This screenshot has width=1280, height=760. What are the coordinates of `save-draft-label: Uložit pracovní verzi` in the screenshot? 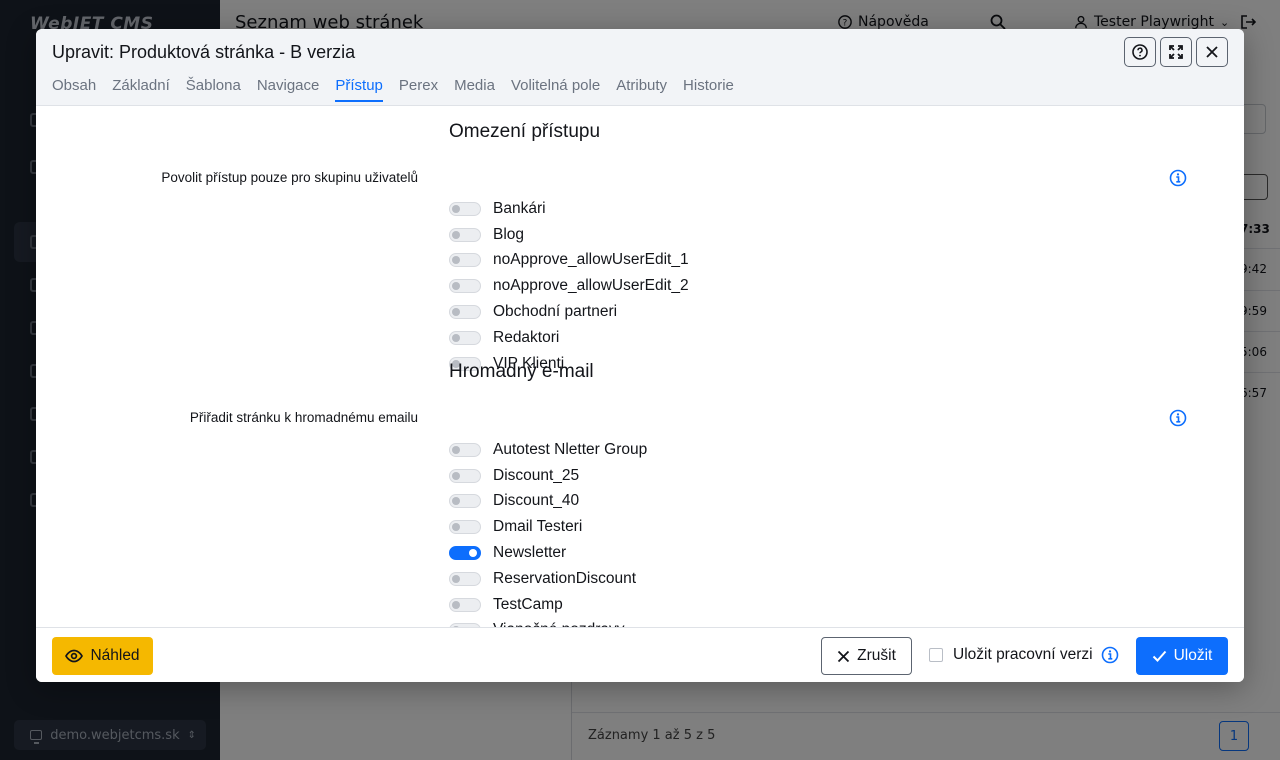 It's located at (1023, 654).